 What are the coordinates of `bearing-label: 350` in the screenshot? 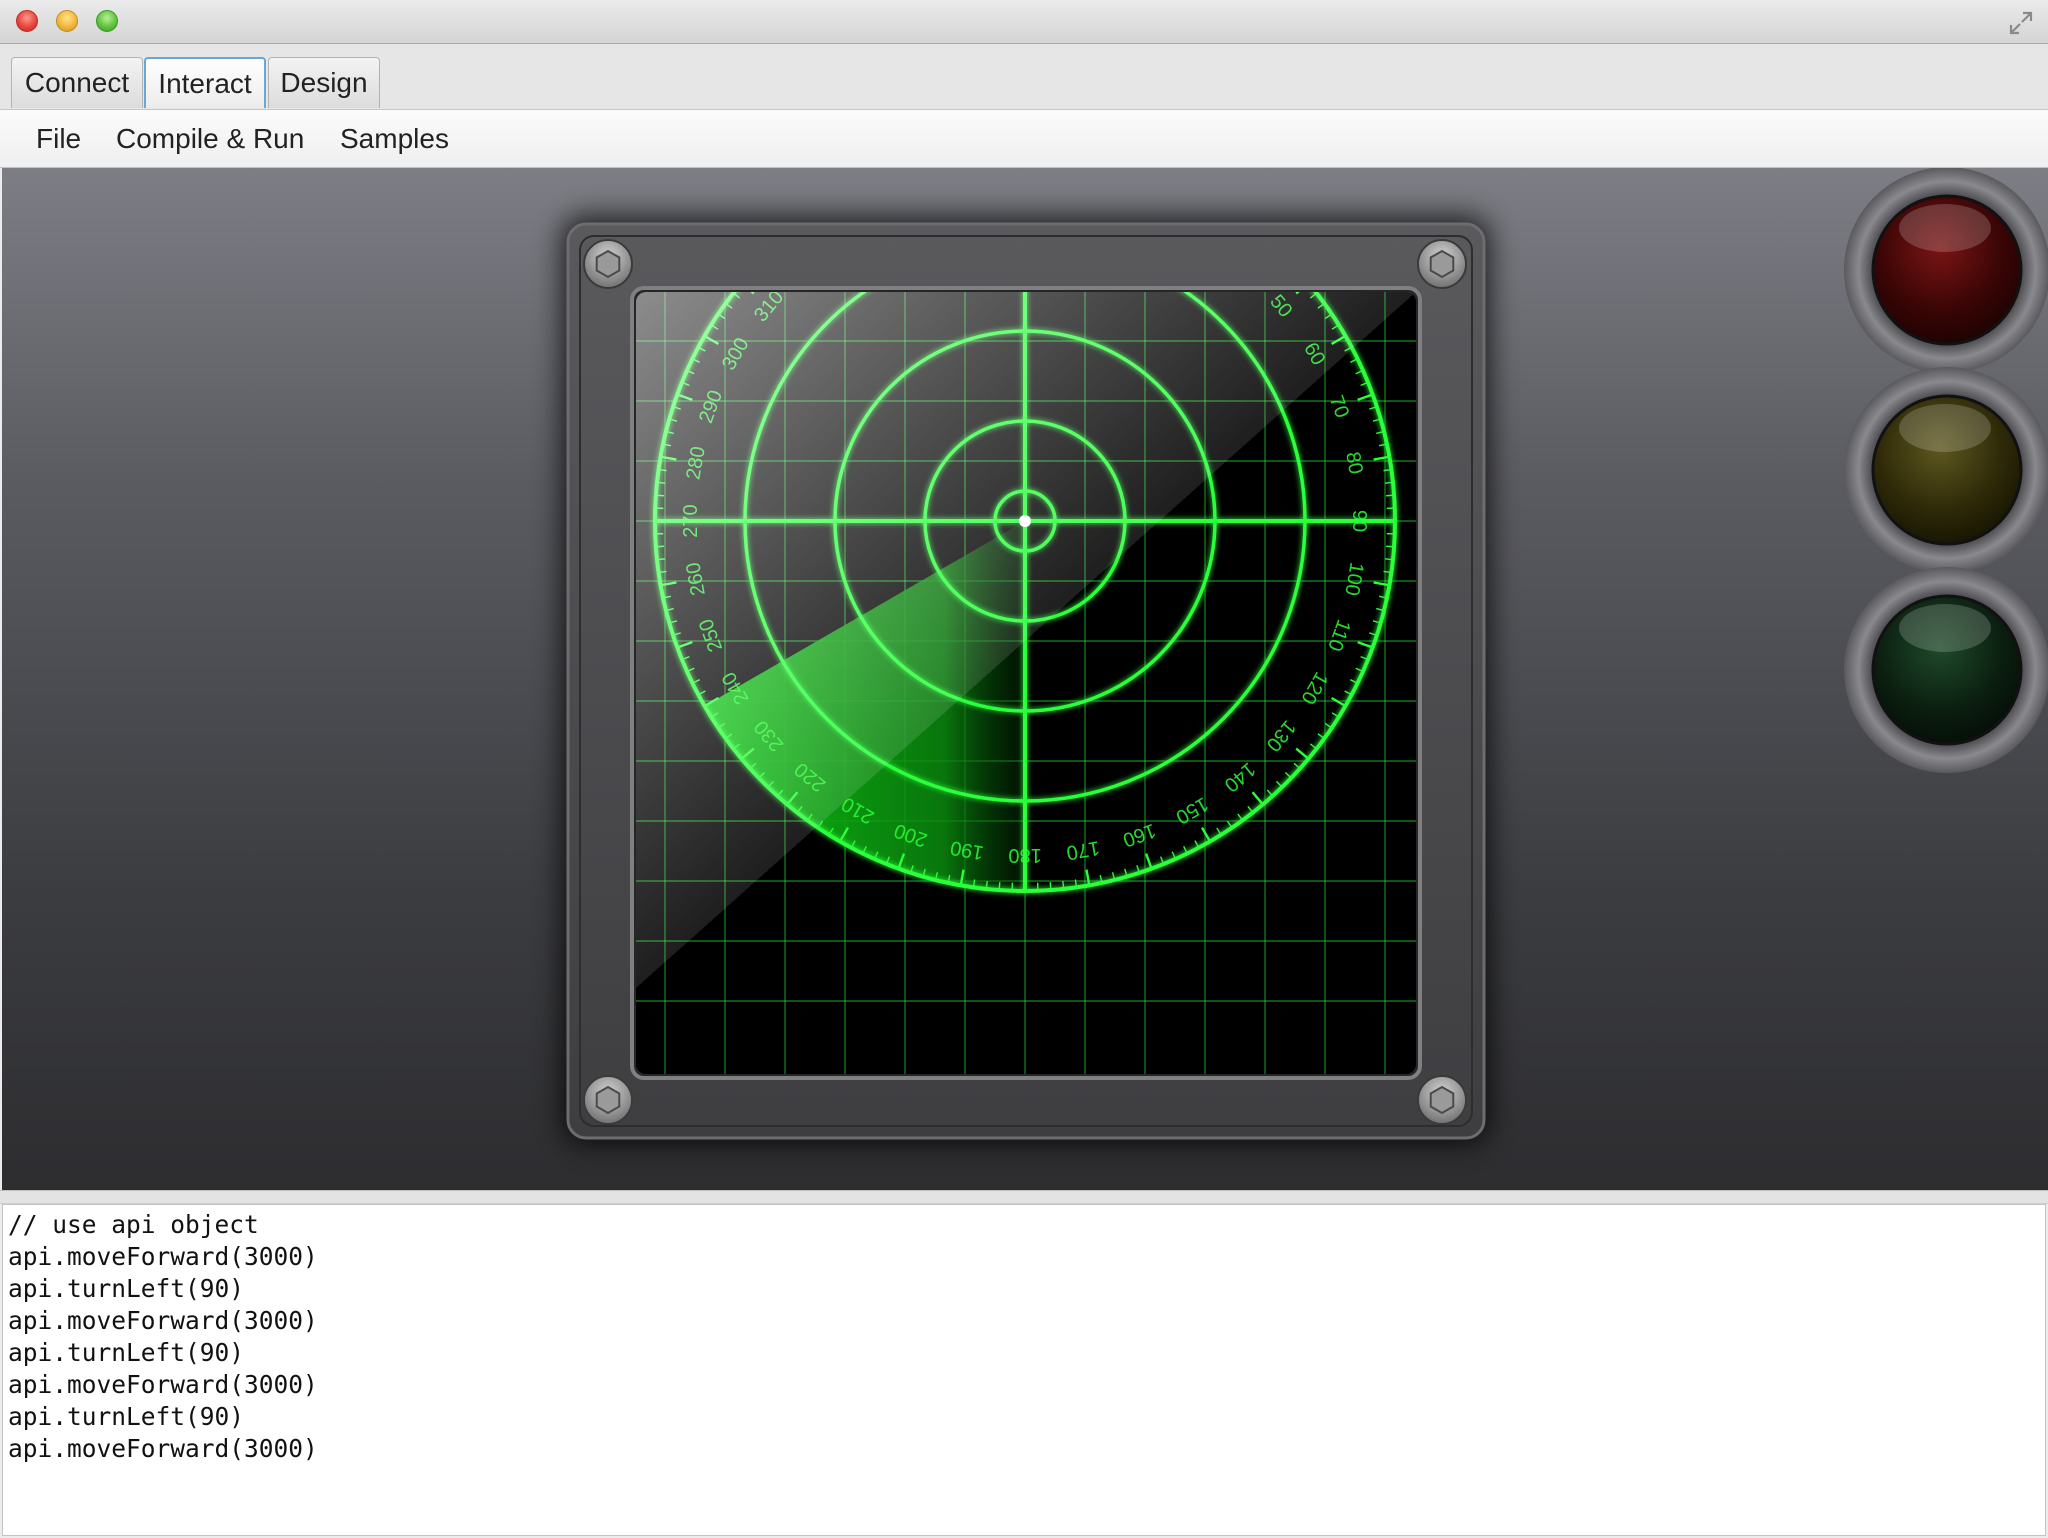 It's located at (967, 191).